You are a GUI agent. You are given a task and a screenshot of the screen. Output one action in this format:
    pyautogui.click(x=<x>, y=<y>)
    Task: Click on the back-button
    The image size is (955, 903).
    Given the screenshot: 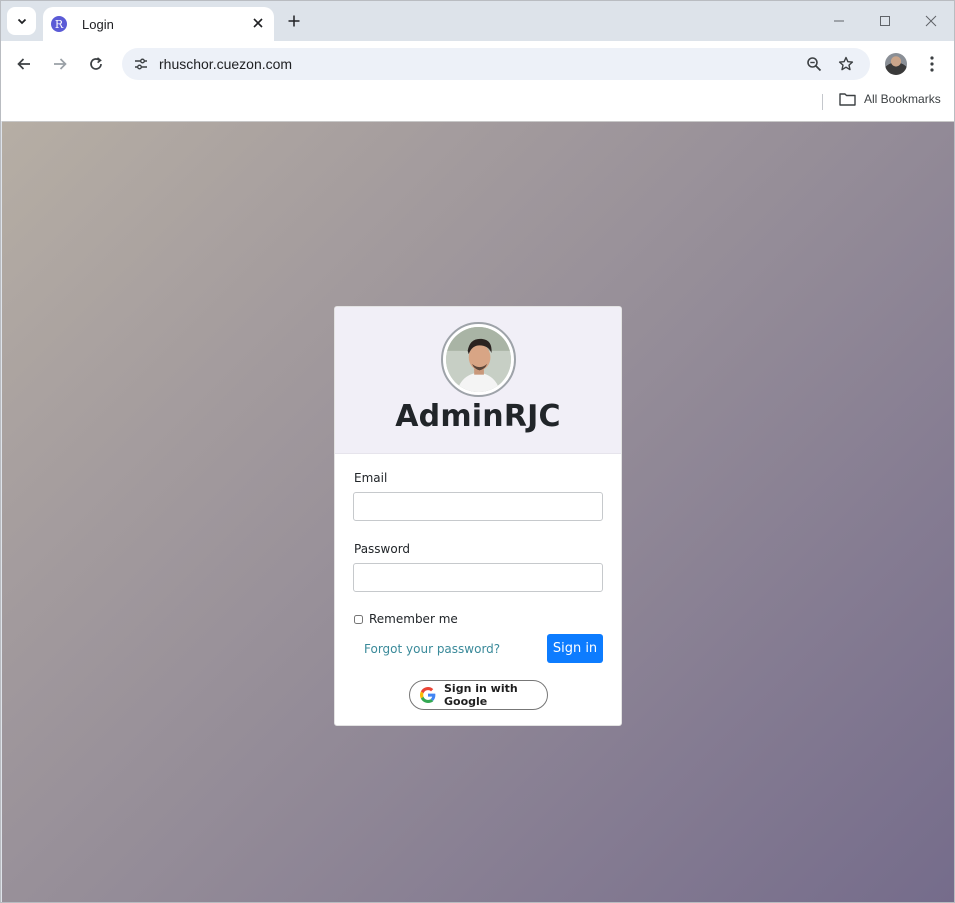 What is the action you would take?
    pyautogui.click(x=24, y=64)
    